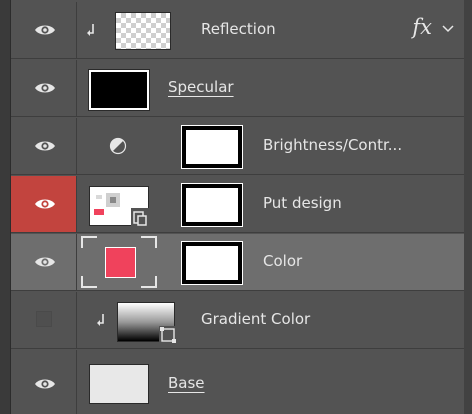 The width and height of the screenshot is (472, 414). What do you see at coordinates (237, 382) in the screenshot?
I see `layer-row-base: Base` at bounding box center [237, 382].